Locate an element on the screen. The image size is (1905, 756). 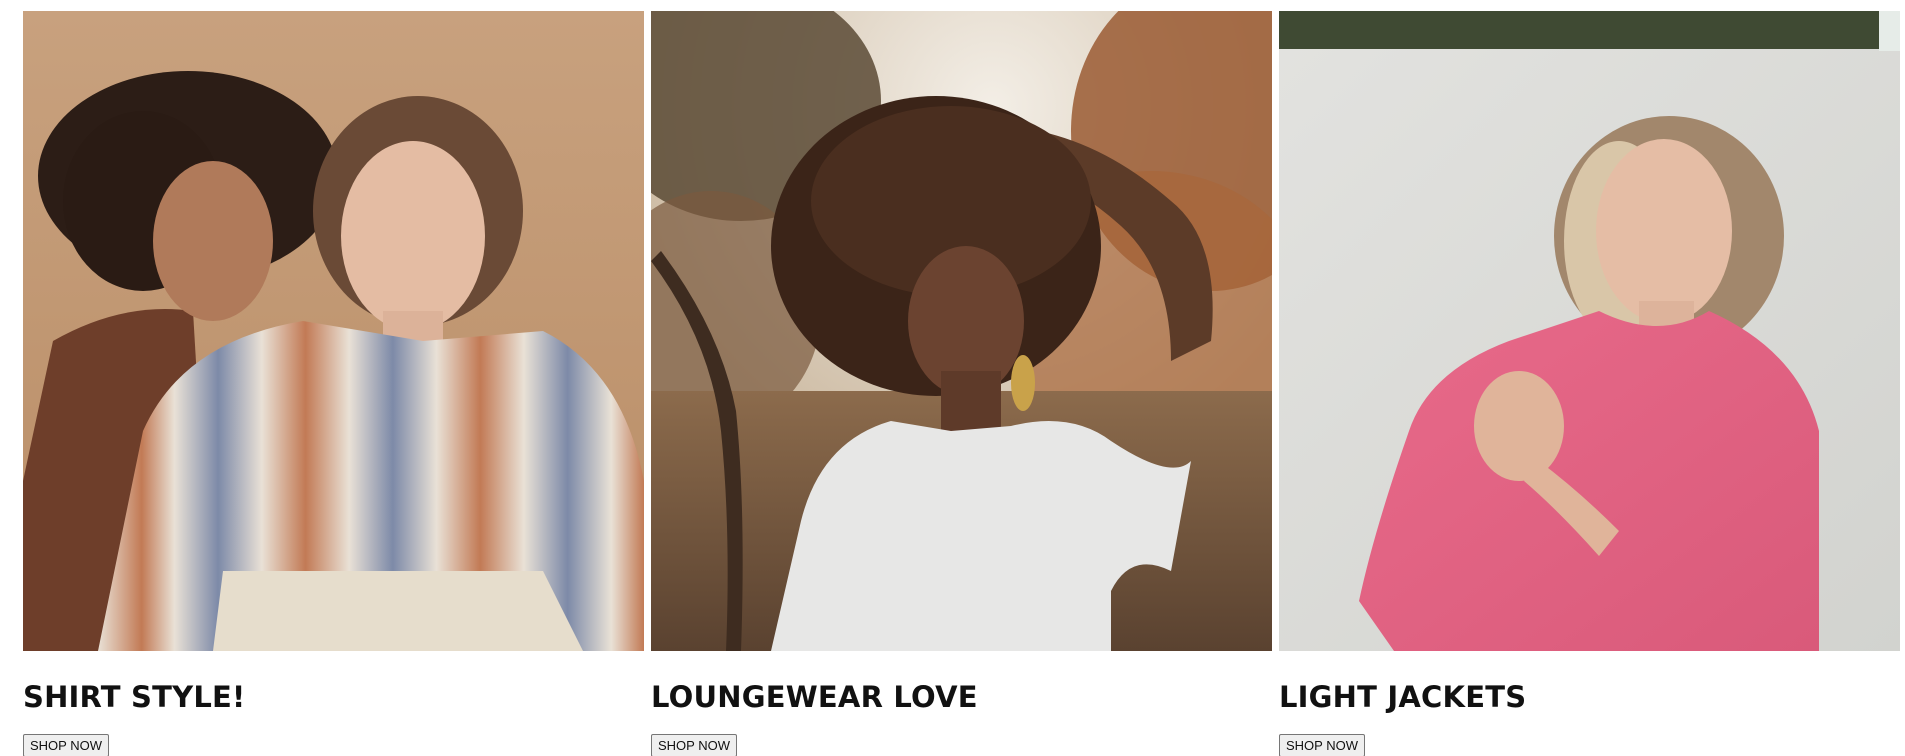
category-title: LOUNGEWEAR LOVE is located at coordinates (814, 697).